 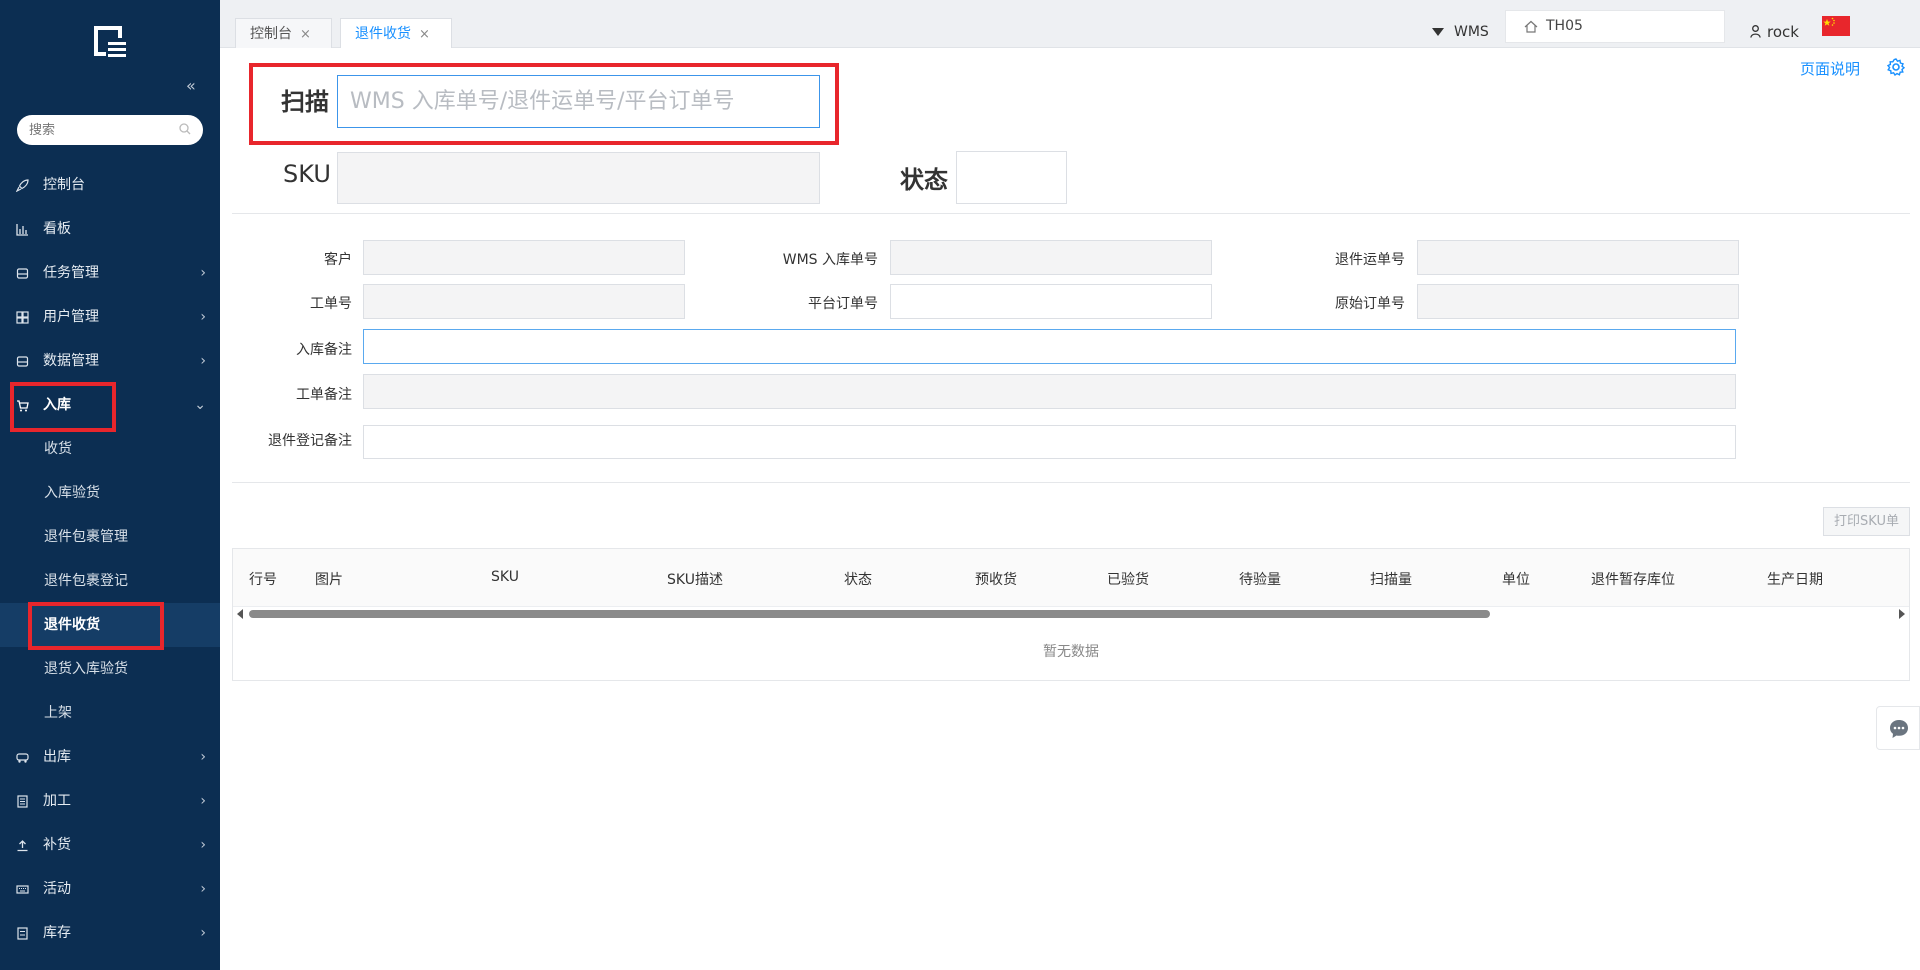 What do you see at coordinates (1128, 580) in the screenshot?
I see `column-header: 已验货` at bounding box center [1128, 580].